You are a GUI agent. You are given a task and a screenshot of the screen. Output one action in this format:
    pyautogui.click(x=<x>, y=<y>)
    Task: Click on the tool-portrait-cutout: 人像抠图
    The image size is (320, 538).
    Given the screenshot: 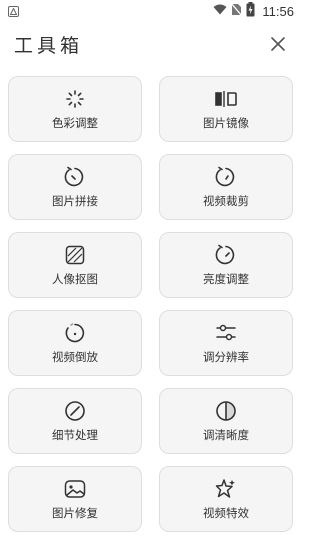 What is the action you would take?
    pyautogui.click(x=75, y=265)
    